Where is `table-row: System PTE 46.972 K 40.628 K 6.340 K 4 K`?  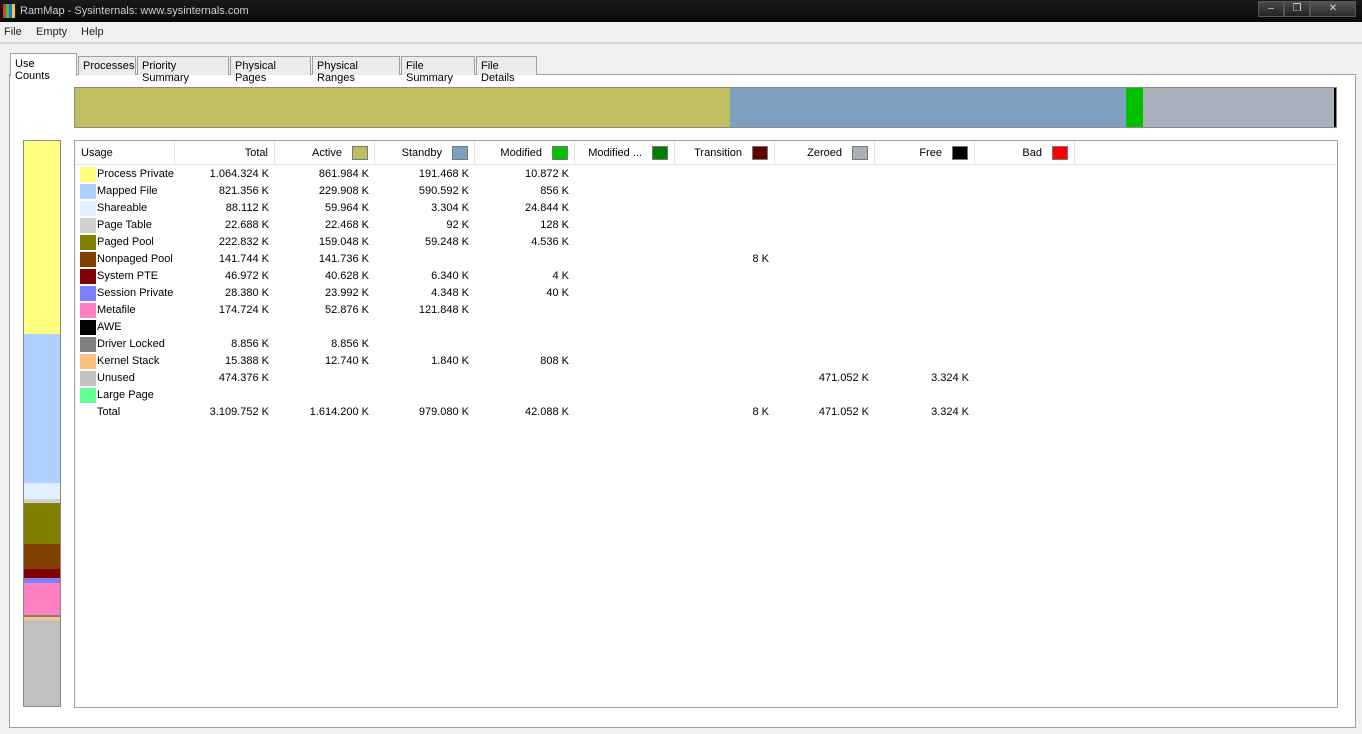
table-row: System PTE 46.972 K 40.628 K 6.340 K 4 K is located at coordinates (706, 276).